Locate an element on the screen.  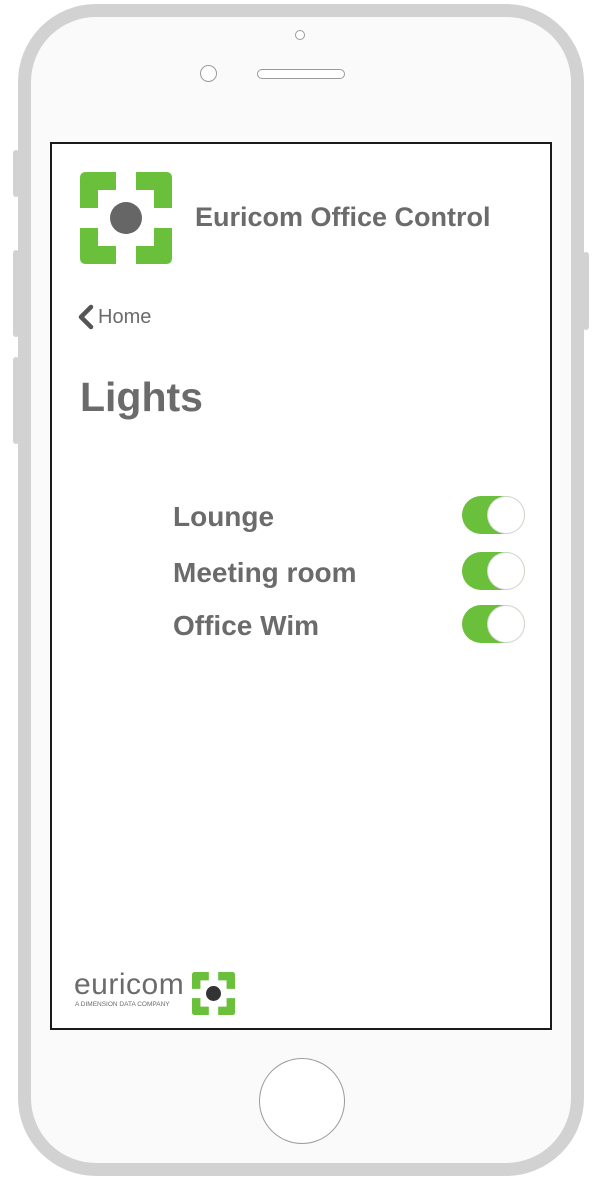
earpiece-speaker is located at coordinates (301, 74).